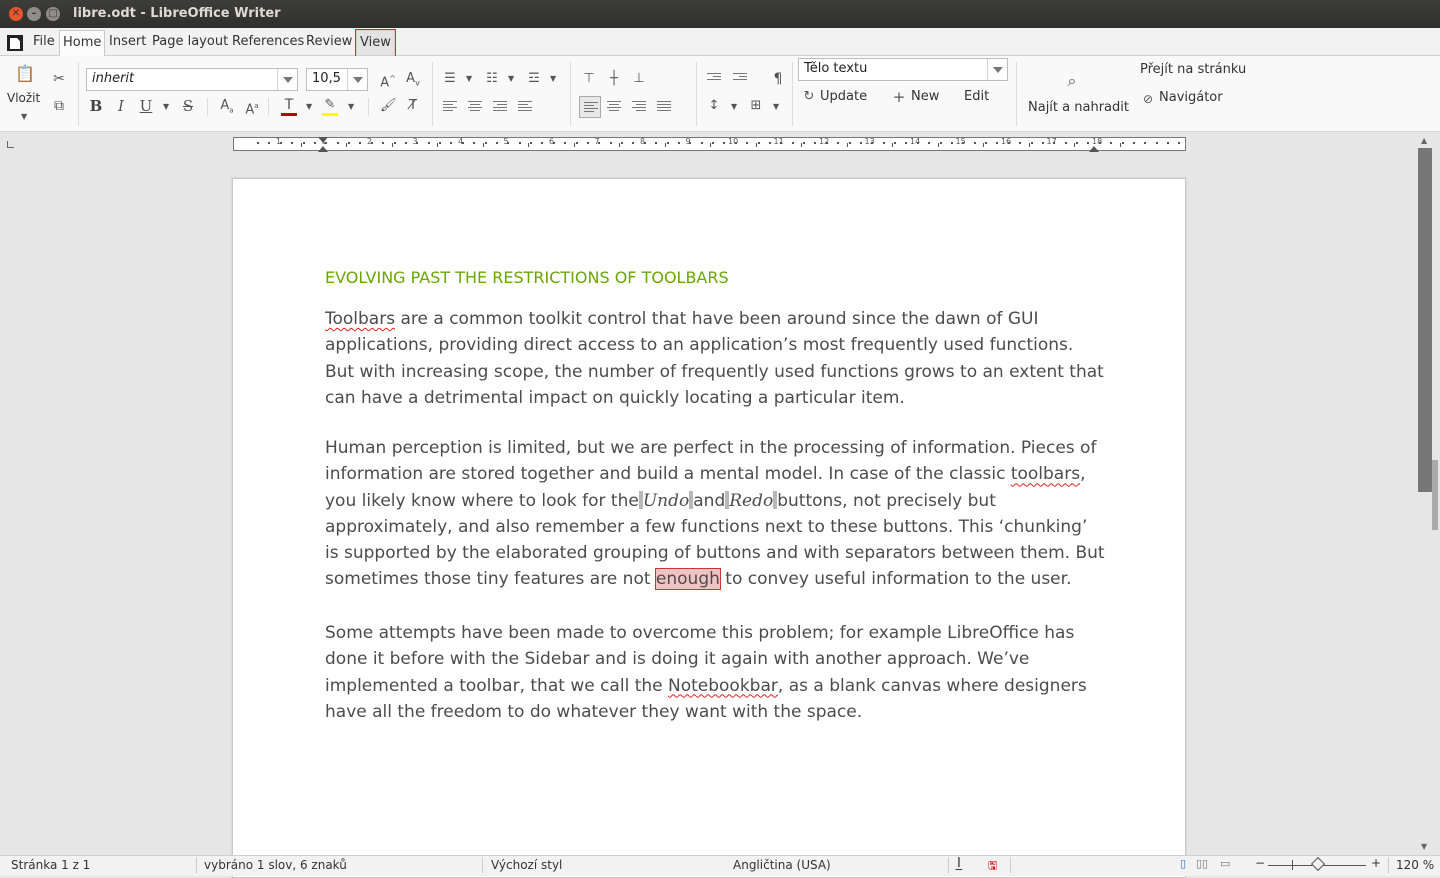 The height and width of the screenshot is (878, 1440). I want to click on font-color-dropdown-arrow: ▼, so click(309, 106).